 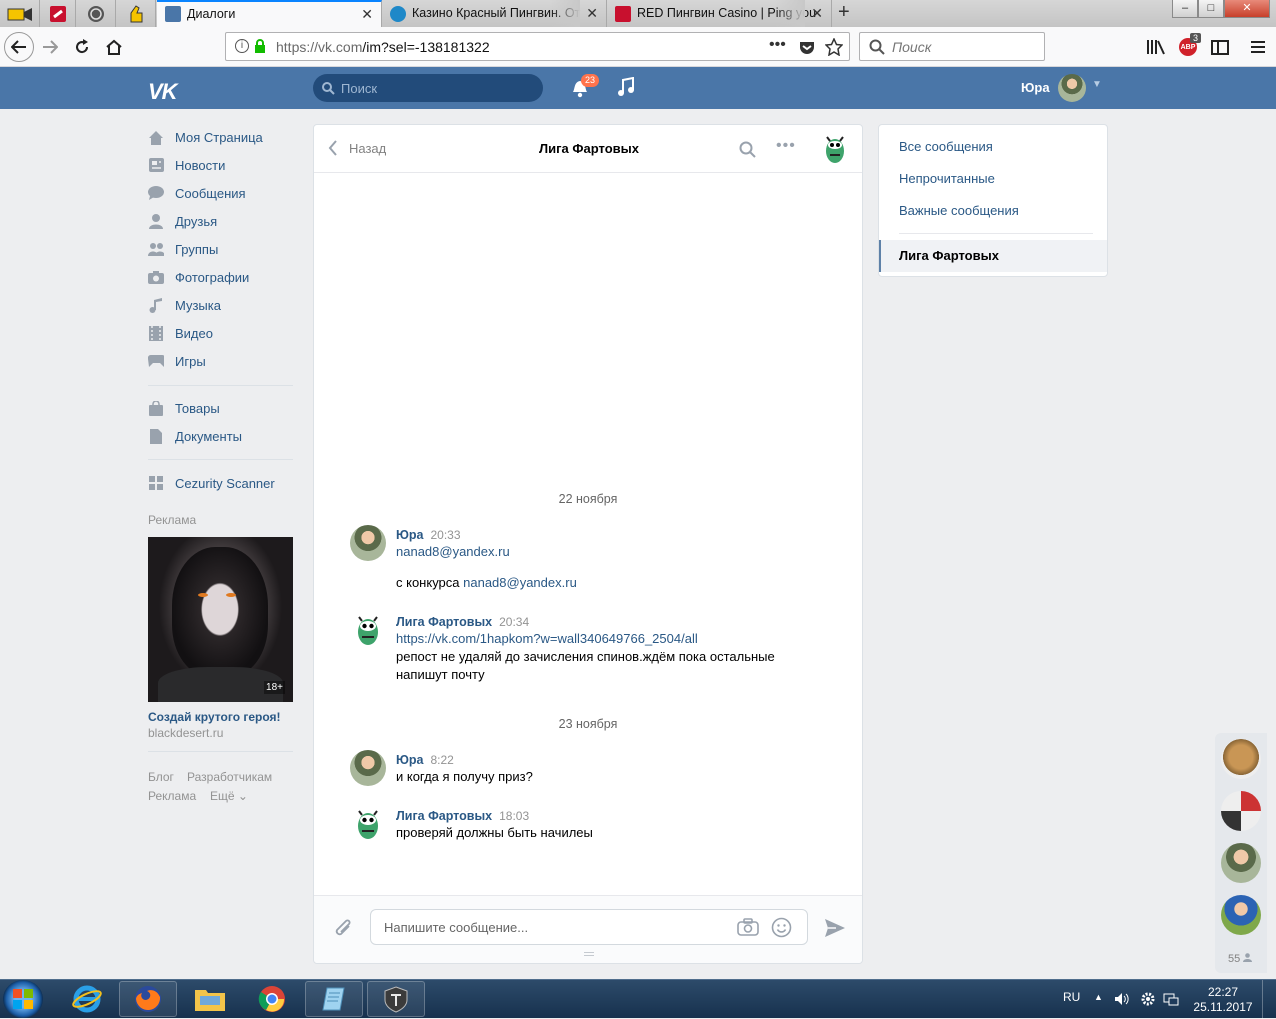 I want to click on group-avatar, so click(x=835, y=149).